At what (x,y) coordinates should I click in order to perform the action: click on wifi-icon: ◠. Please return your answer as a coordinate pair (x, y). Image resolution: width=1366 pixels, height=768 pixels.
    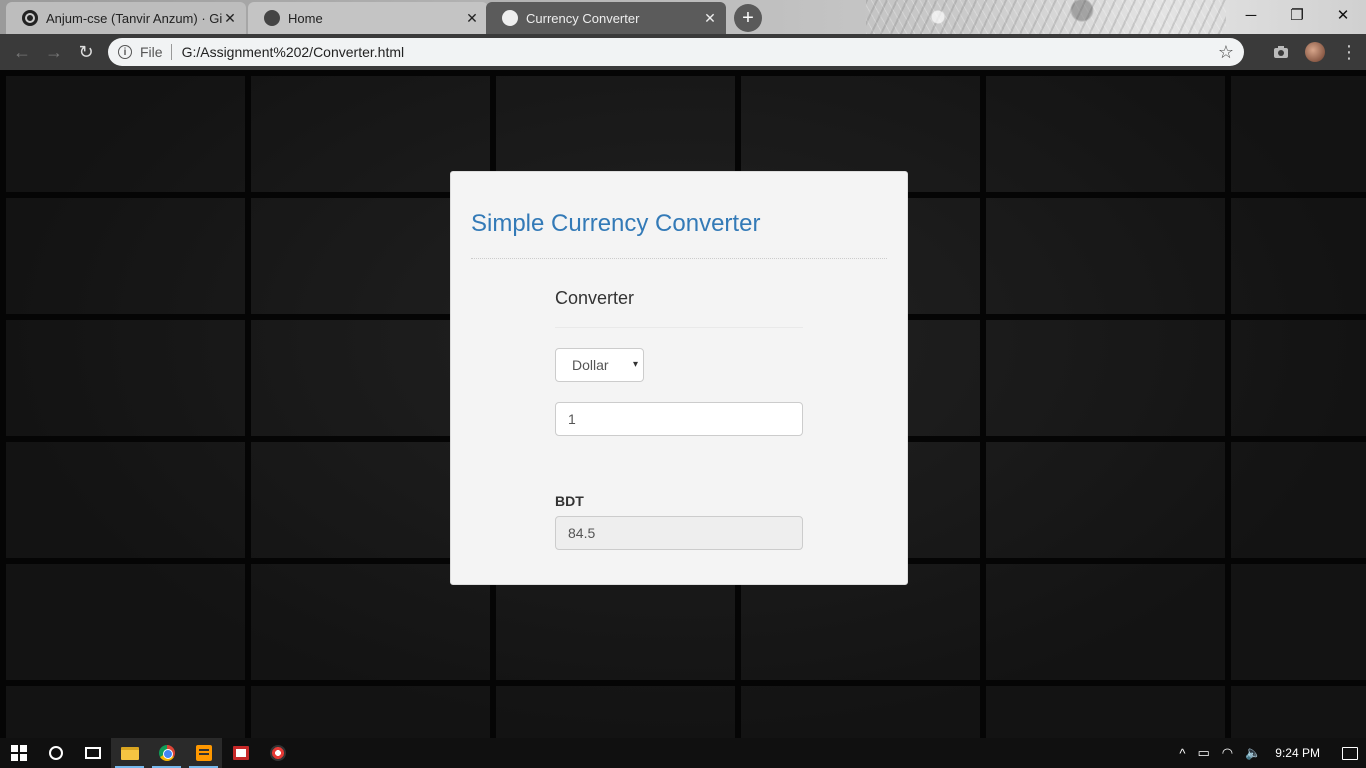
    Looking at the image, I should click on (1227, 753).